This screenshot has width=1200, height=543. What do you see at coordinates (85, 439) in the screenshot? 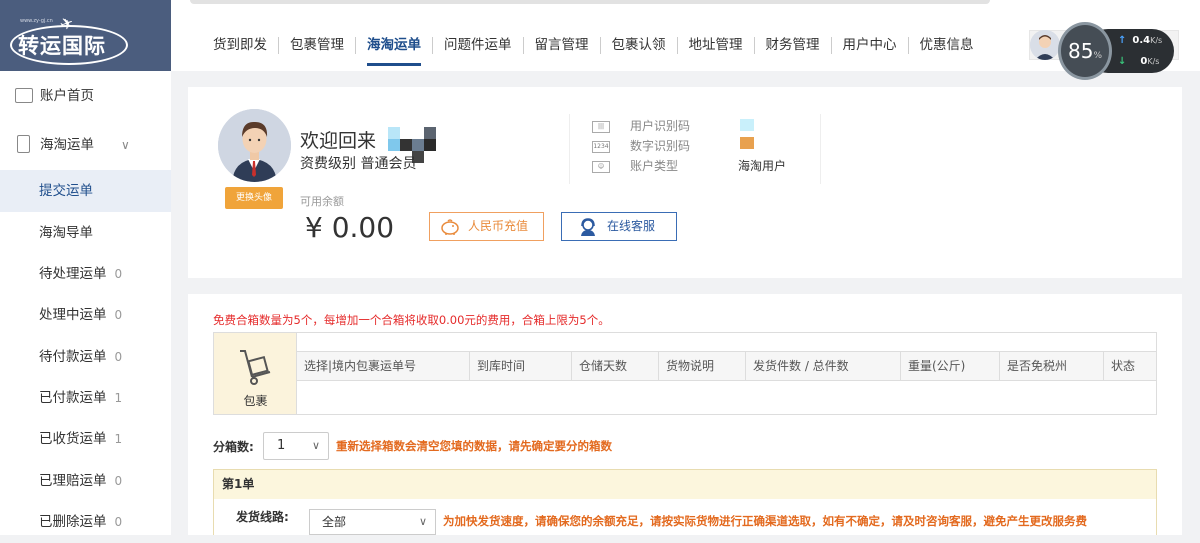
I see `sidebar-item-received: 已收货运单 1` at bounding box center [85, 439].